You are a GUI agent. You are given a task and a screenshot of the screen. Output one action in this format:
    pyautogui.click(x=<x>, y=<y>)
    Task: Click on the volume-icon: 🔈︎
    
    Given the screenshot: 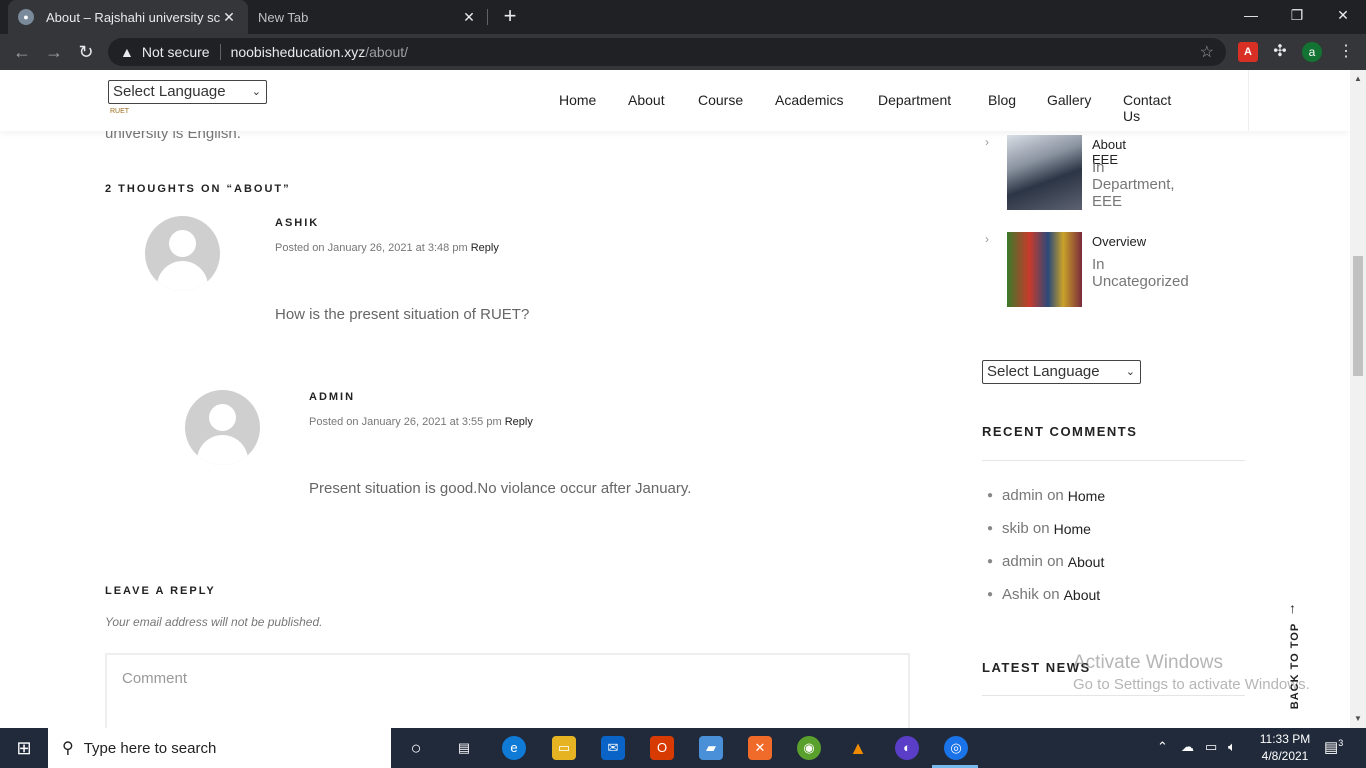 What is the action you would take?
    pyautogui.click(x=1232, y=747)
    